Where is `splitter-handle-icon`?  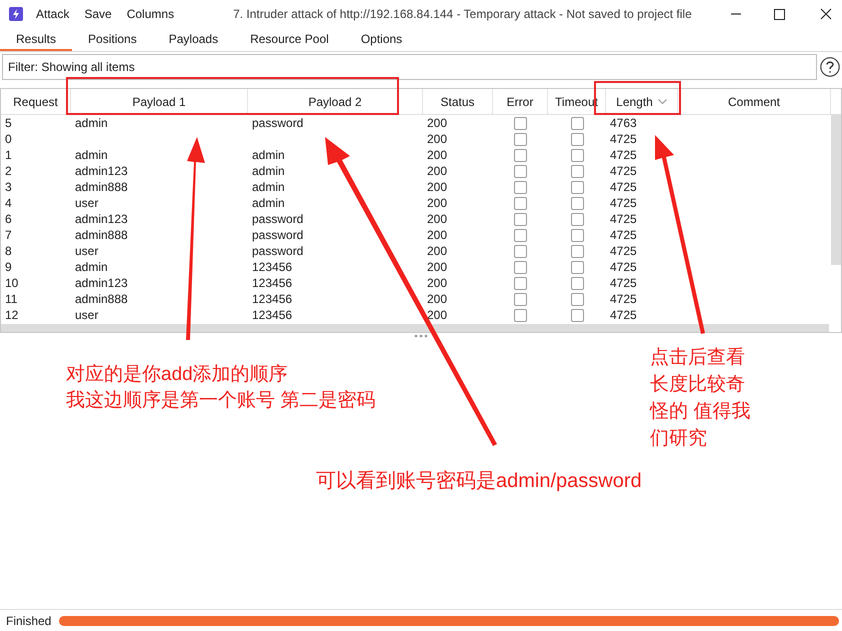 splitter-handle-icon is located at coordinates (421, 336).